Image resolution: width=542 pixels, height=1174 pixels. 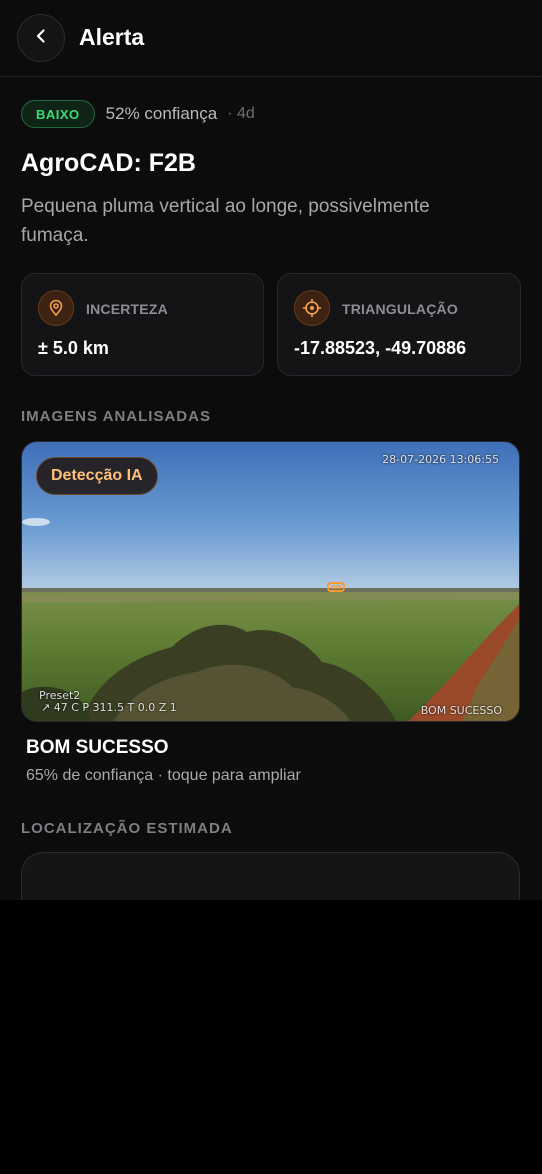 What do you see at coordinates (56, 308) in the screenshot?
I see `map-pin-icon` at bounding box center [56, 308].